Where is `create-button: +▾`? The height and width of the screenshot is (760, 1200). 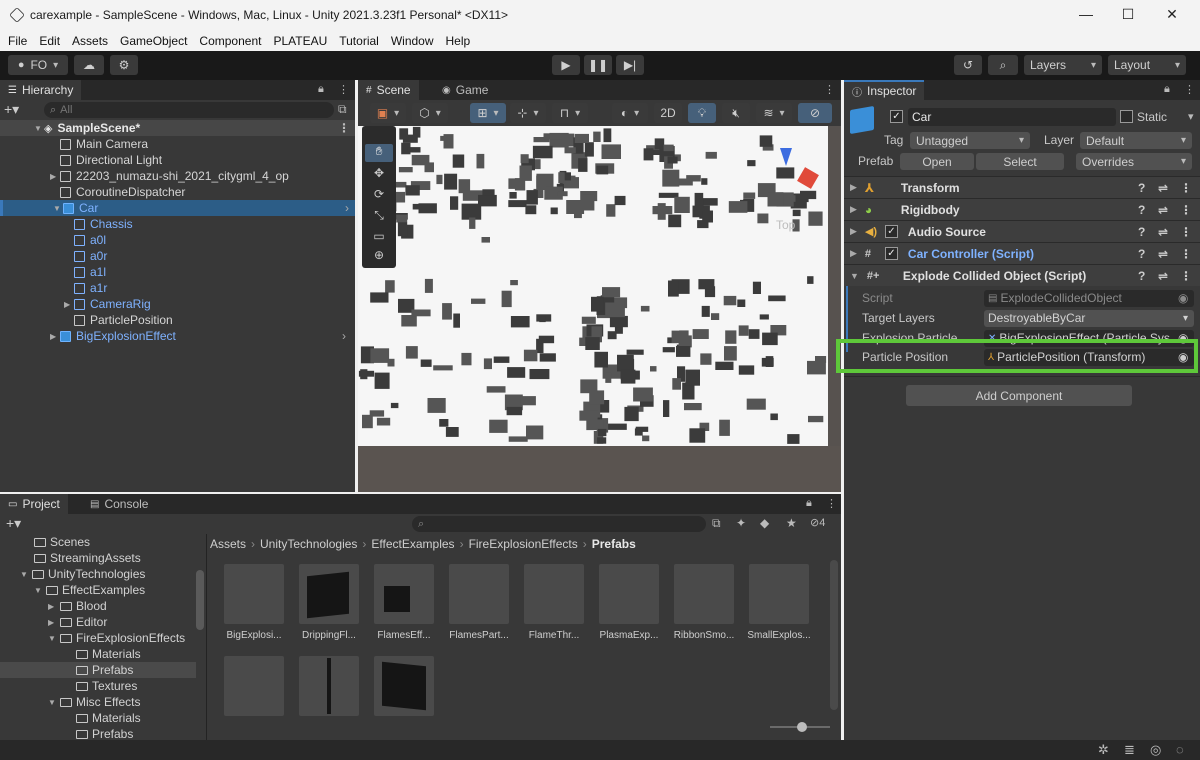 create-button: +▾ is located at coordinates (19, 110).